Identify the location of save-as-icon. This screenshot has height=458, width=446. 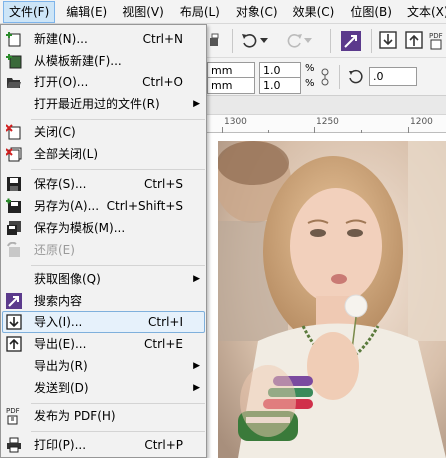
(14, 206).